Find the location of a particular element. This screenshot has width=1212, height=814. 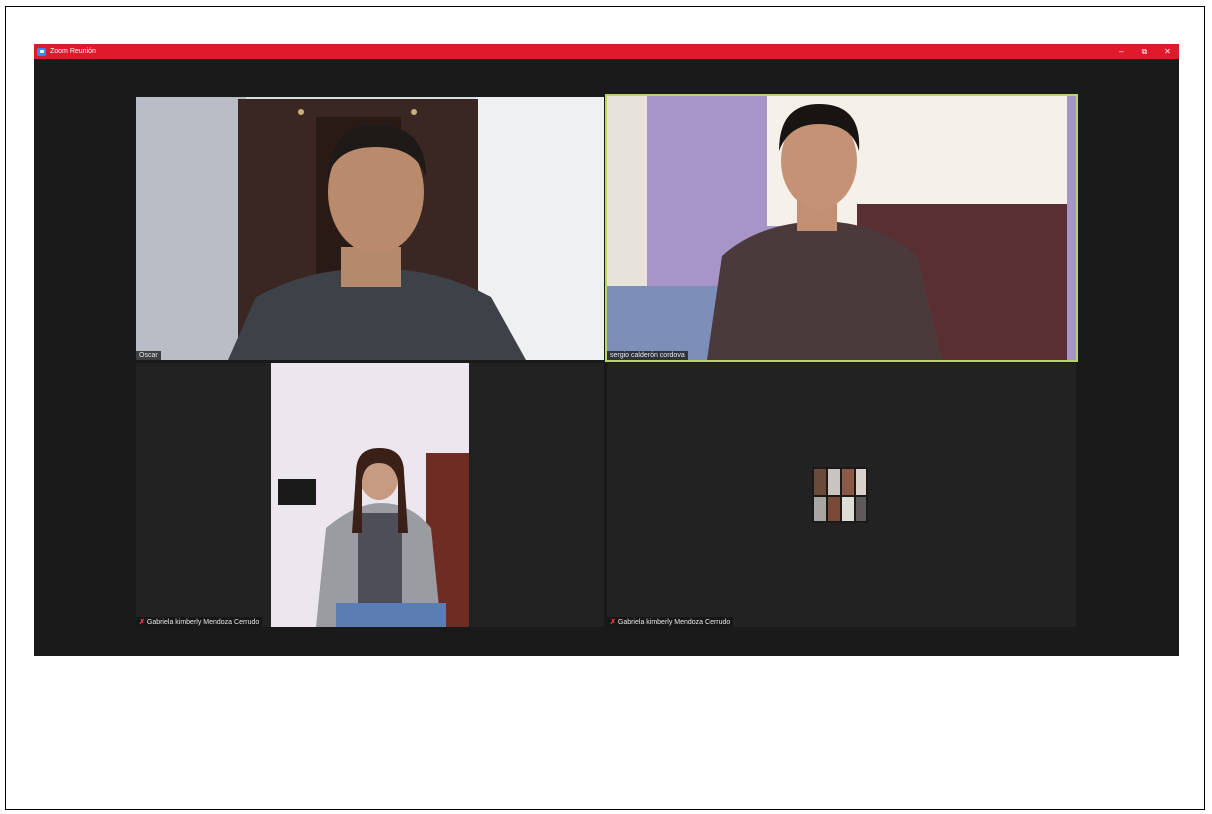

video-tile-sergio: sergio calderón cordova is located at coordinates (841, 228).